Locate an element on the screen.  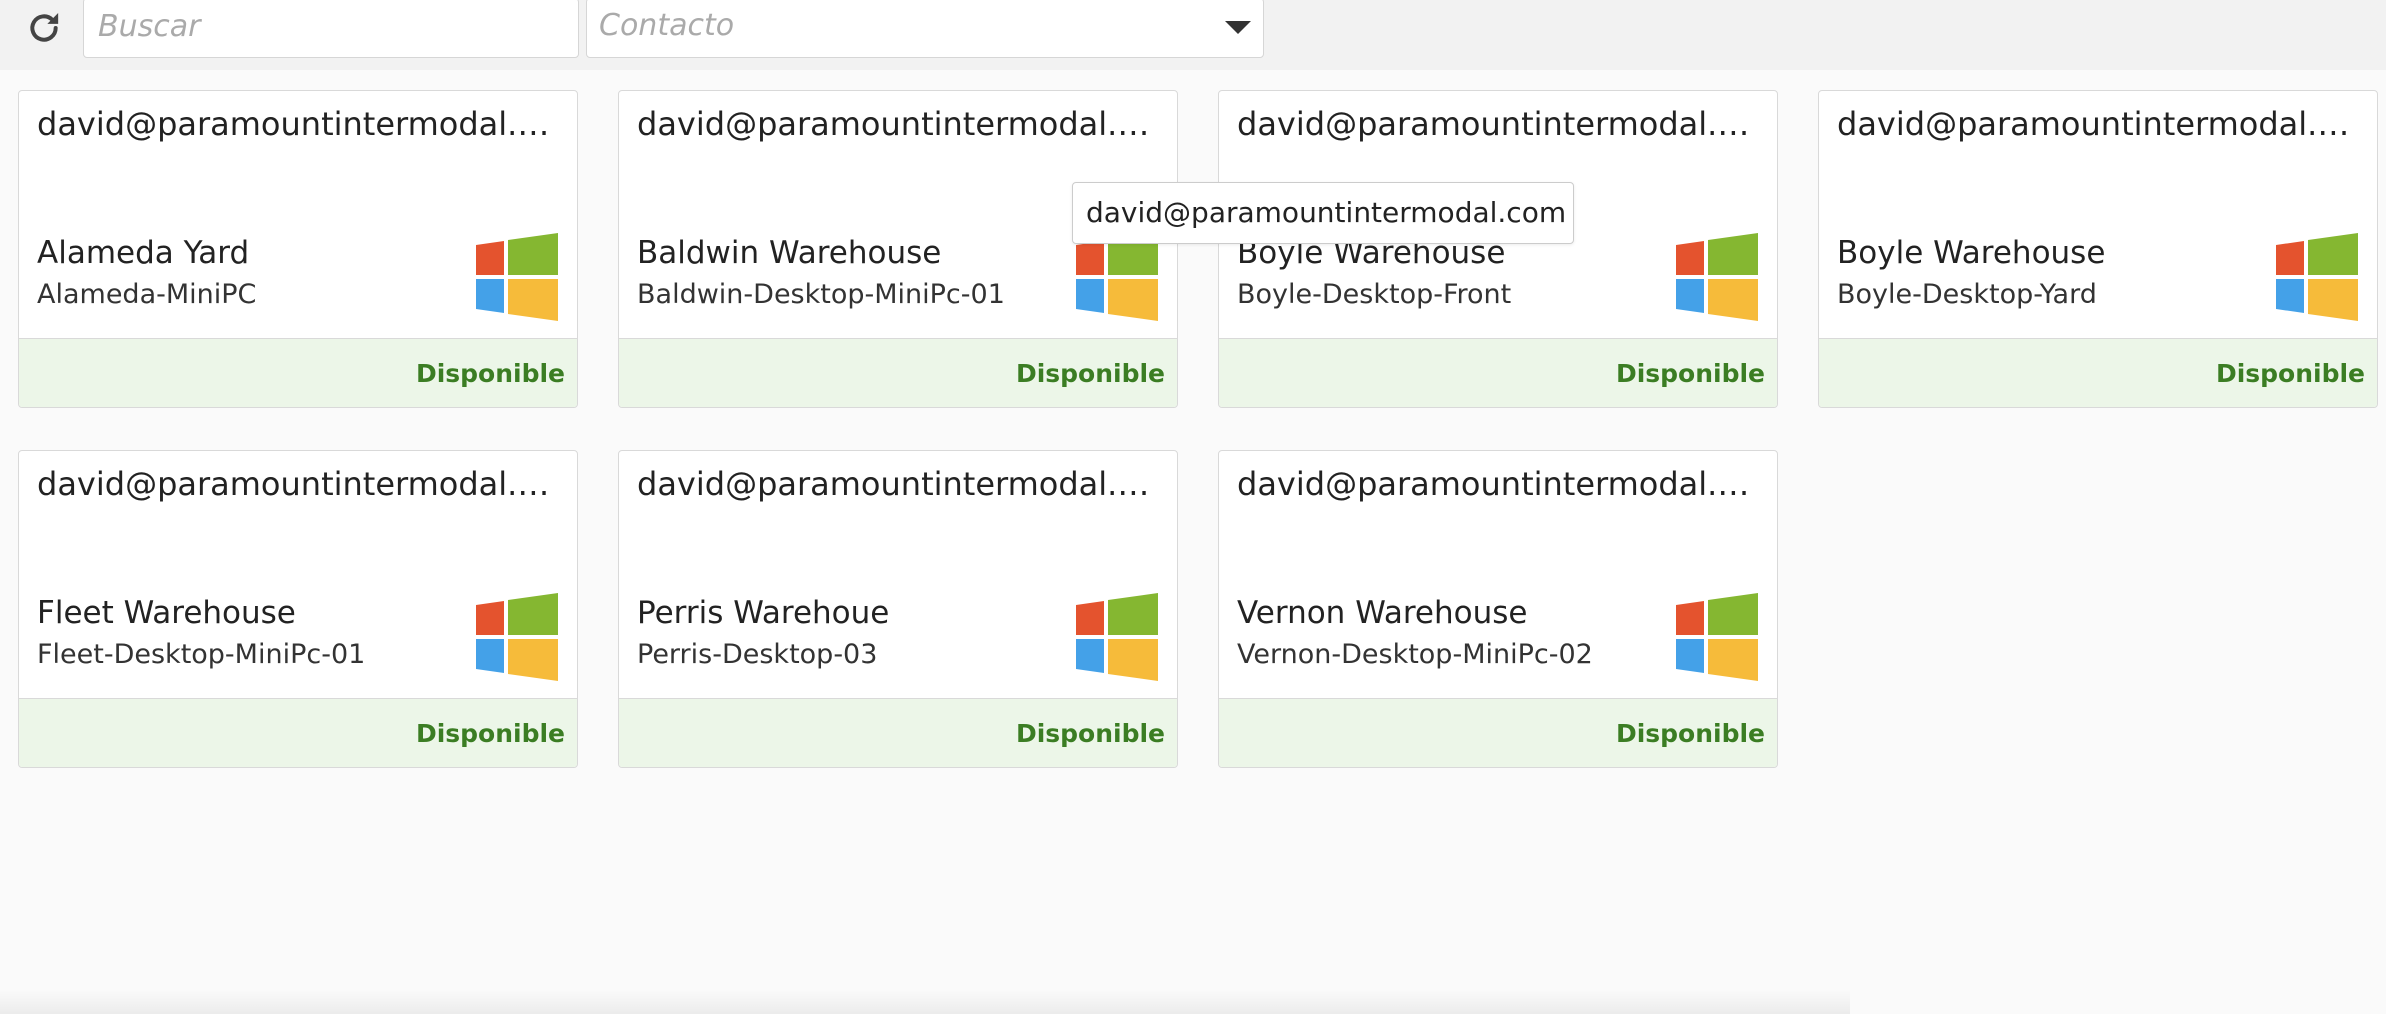
device-location: Vernon Warehouse is located at coordinates (1382, 613).